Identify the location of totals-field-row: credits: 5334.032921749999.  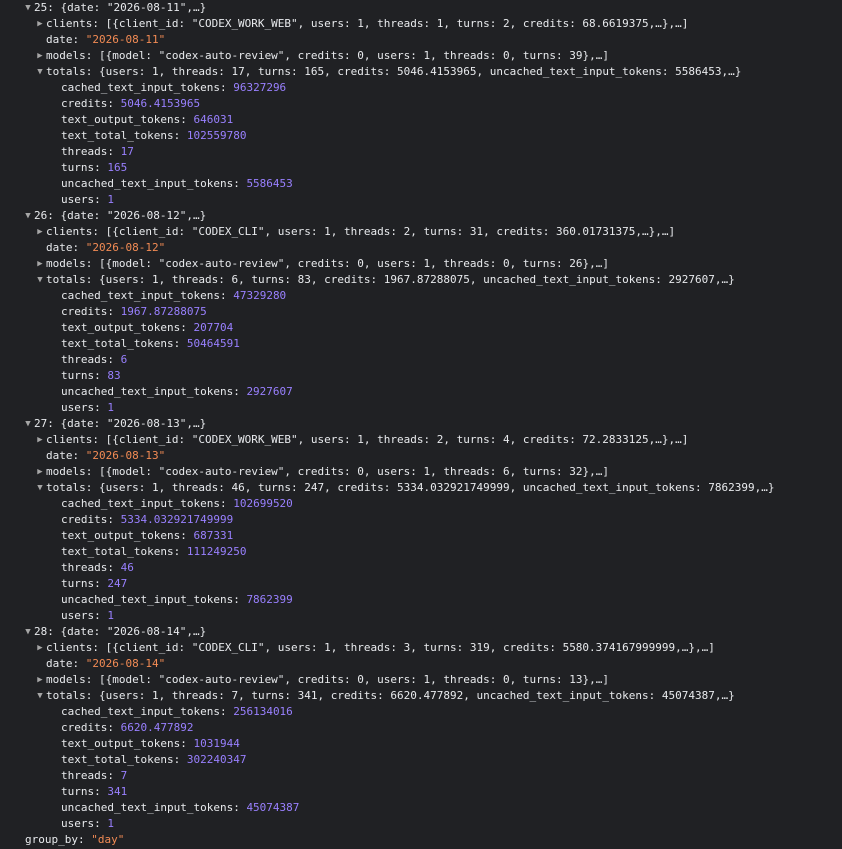
(147, 519).